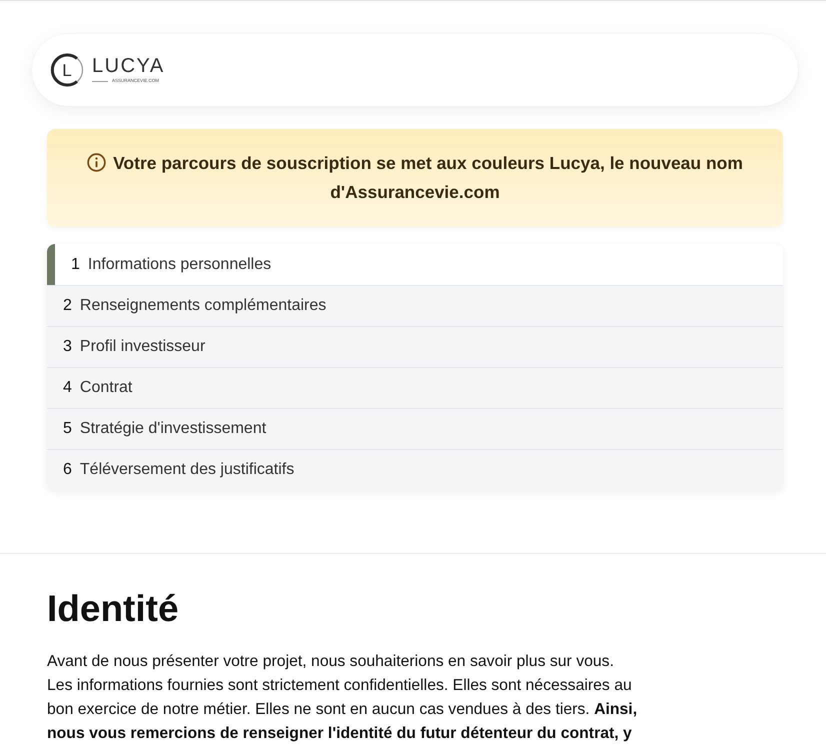  What do you see at coordinates (67, 429) in the screenshot?
I see `step-number: 5` at bounding box center [67, 429].